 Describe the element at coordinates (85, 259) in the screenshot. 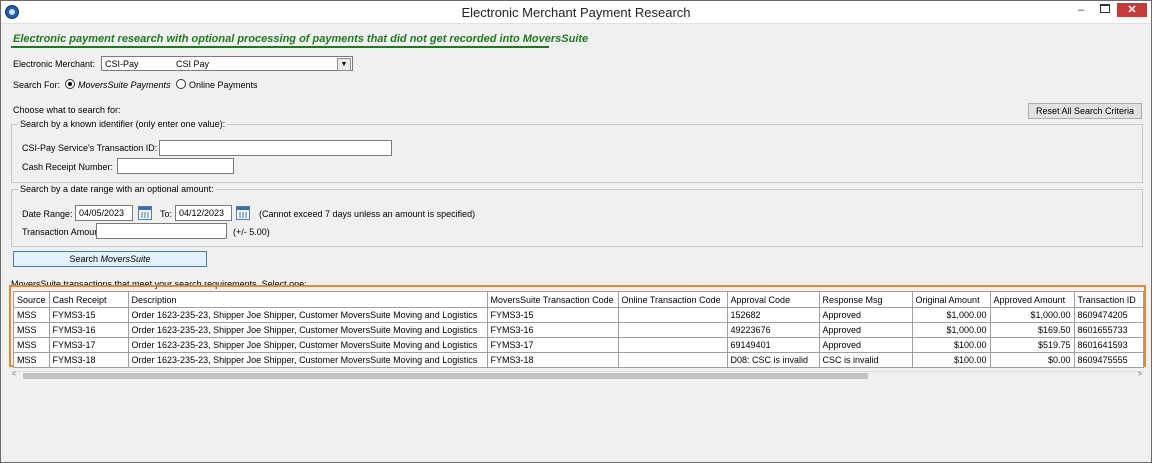

I see `search-button-prefix: Search` at that location.